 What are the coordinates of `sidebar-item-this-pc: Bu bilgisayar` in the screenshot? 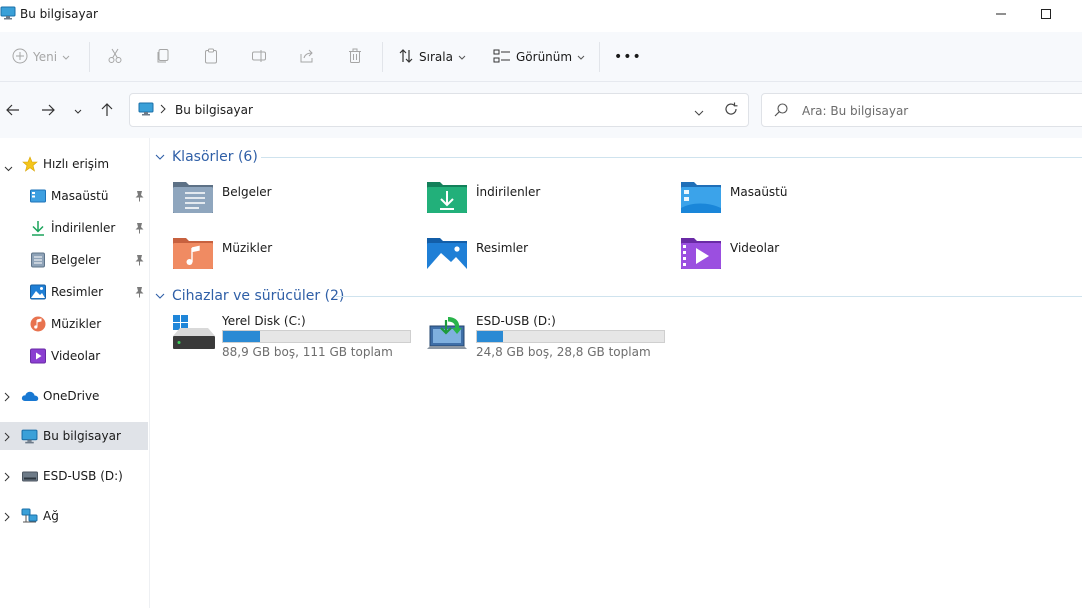 It's located at (74, 436).